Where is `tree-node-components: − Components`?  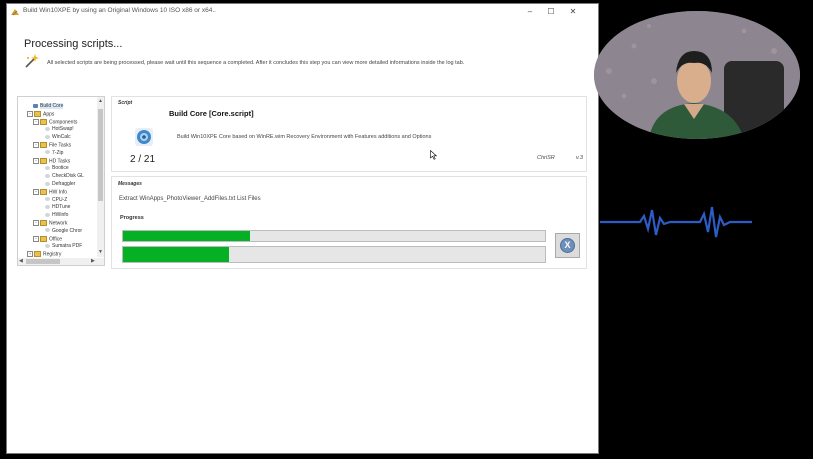
tree-node-components: − Components is located at coordinates (55, 122).